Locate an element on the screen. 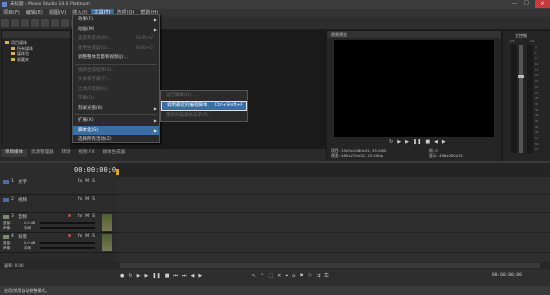  lock-icon: ⚿ is located at coordinates (327, 276).